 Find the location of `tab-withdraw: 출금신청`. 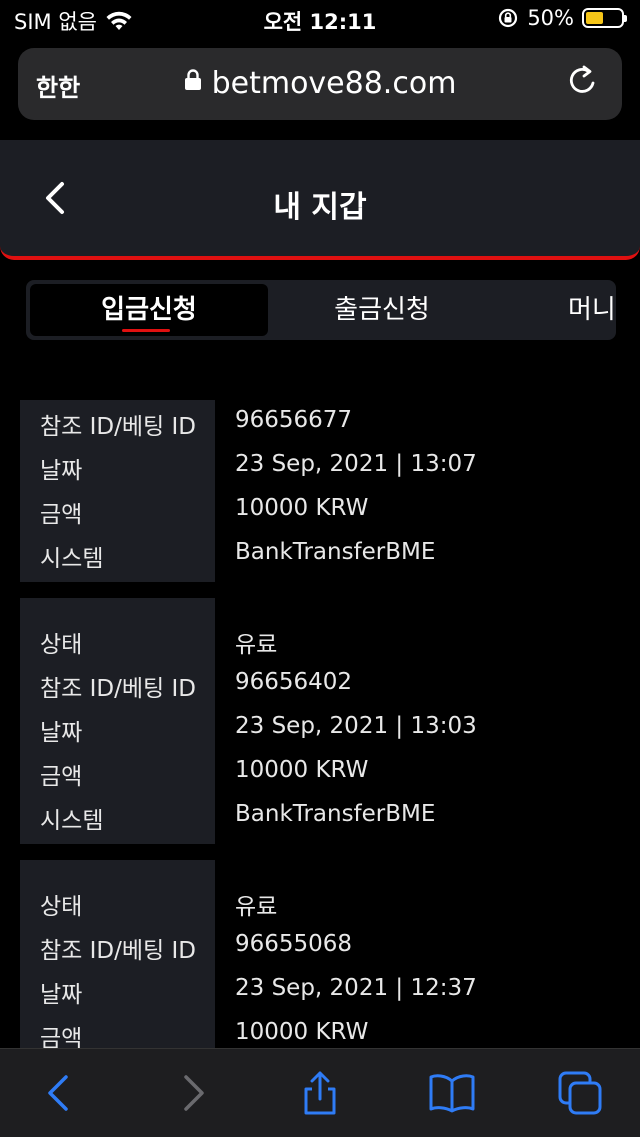

tab-withdraw: 출금신청 is located at coordinates (382, 310).